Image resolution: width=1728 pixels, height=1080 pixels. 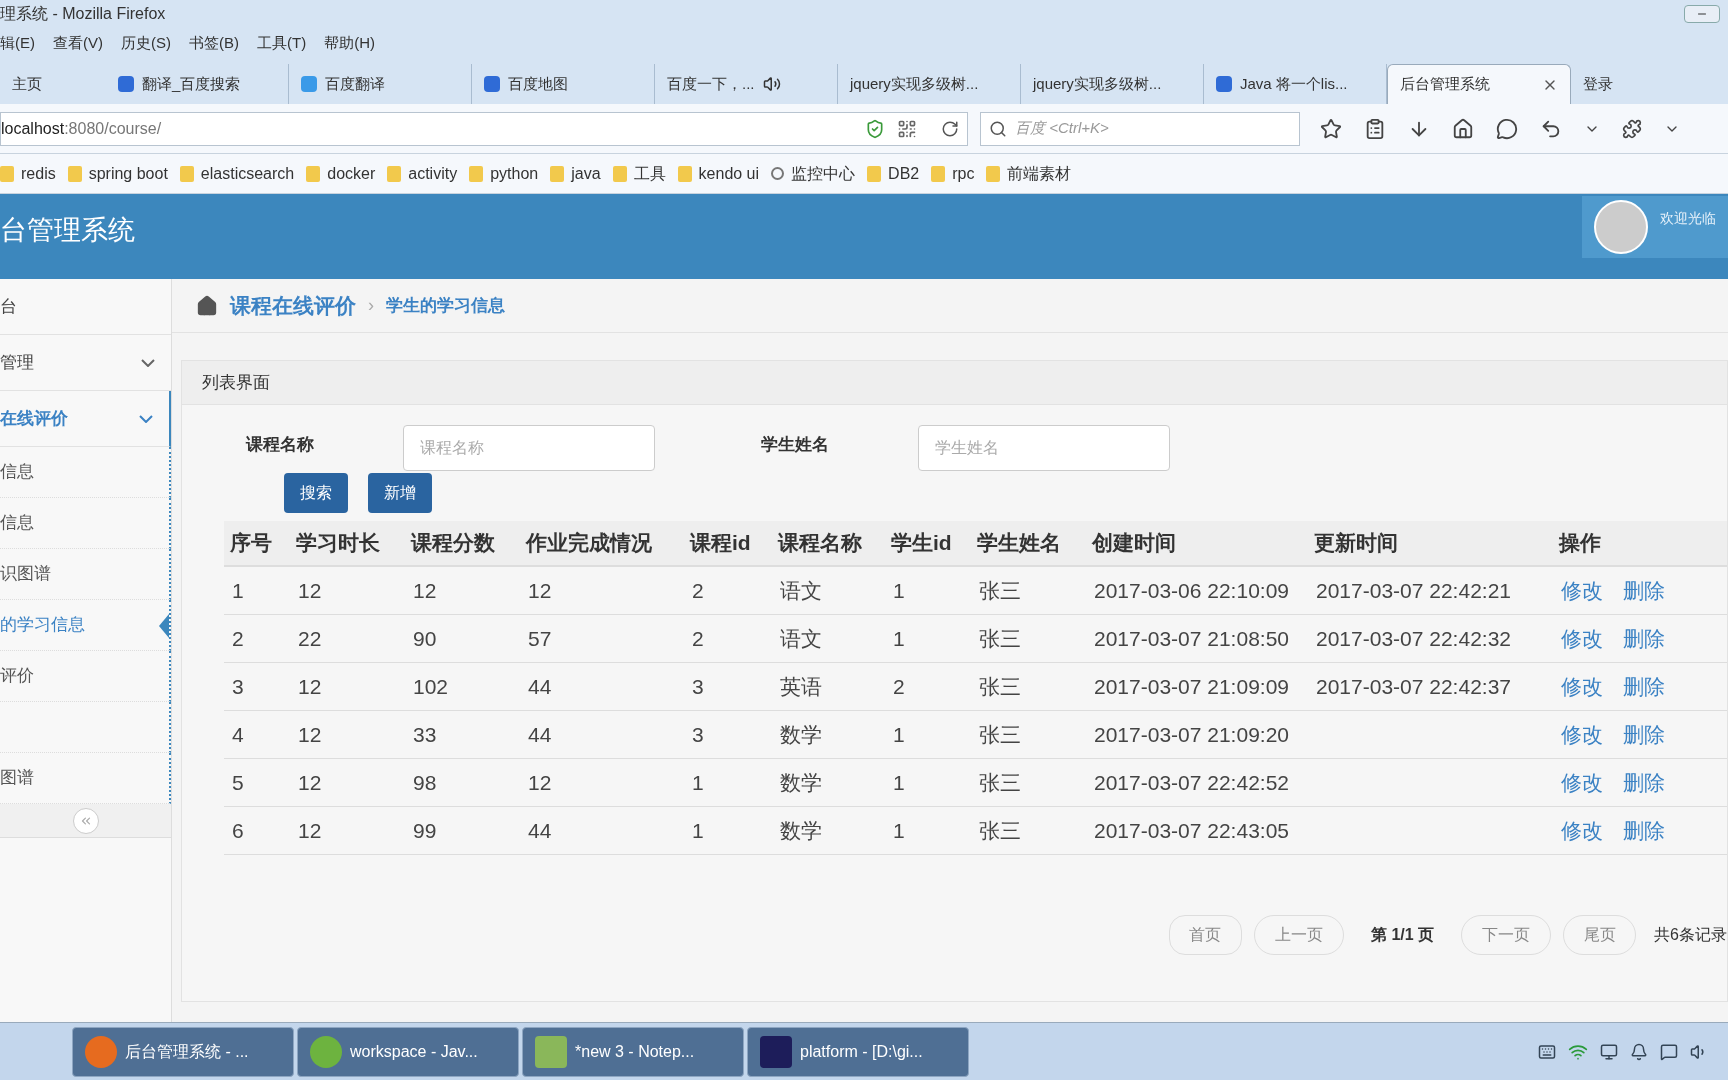 I want to click on page-indicator: 第 1/1 页, so click(x=1403, y=935).